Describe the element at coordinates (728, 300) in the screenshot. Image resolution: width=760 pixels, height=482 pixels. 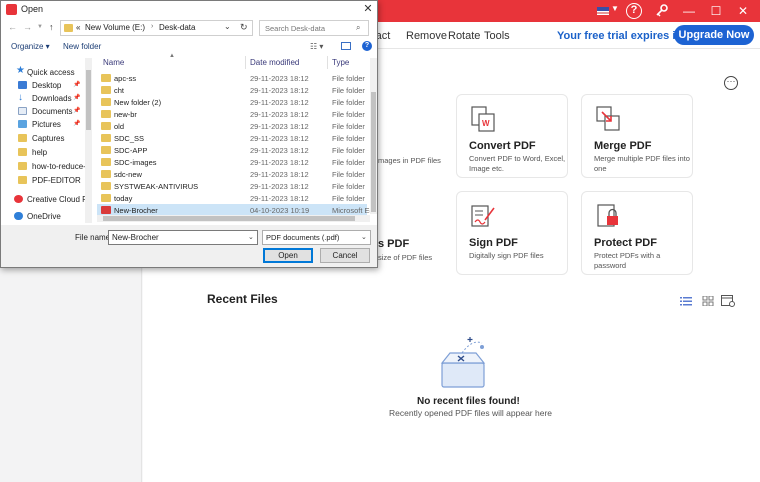
I see `calendar-settings-icon` at that location.